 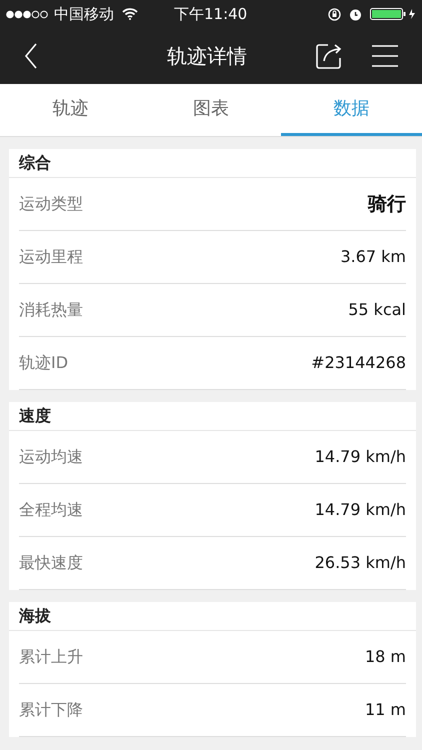 What do you see at coordinates (385, 710) in the screenshot?
I see `row-value: 11 m` at bounding box center [385, 710].